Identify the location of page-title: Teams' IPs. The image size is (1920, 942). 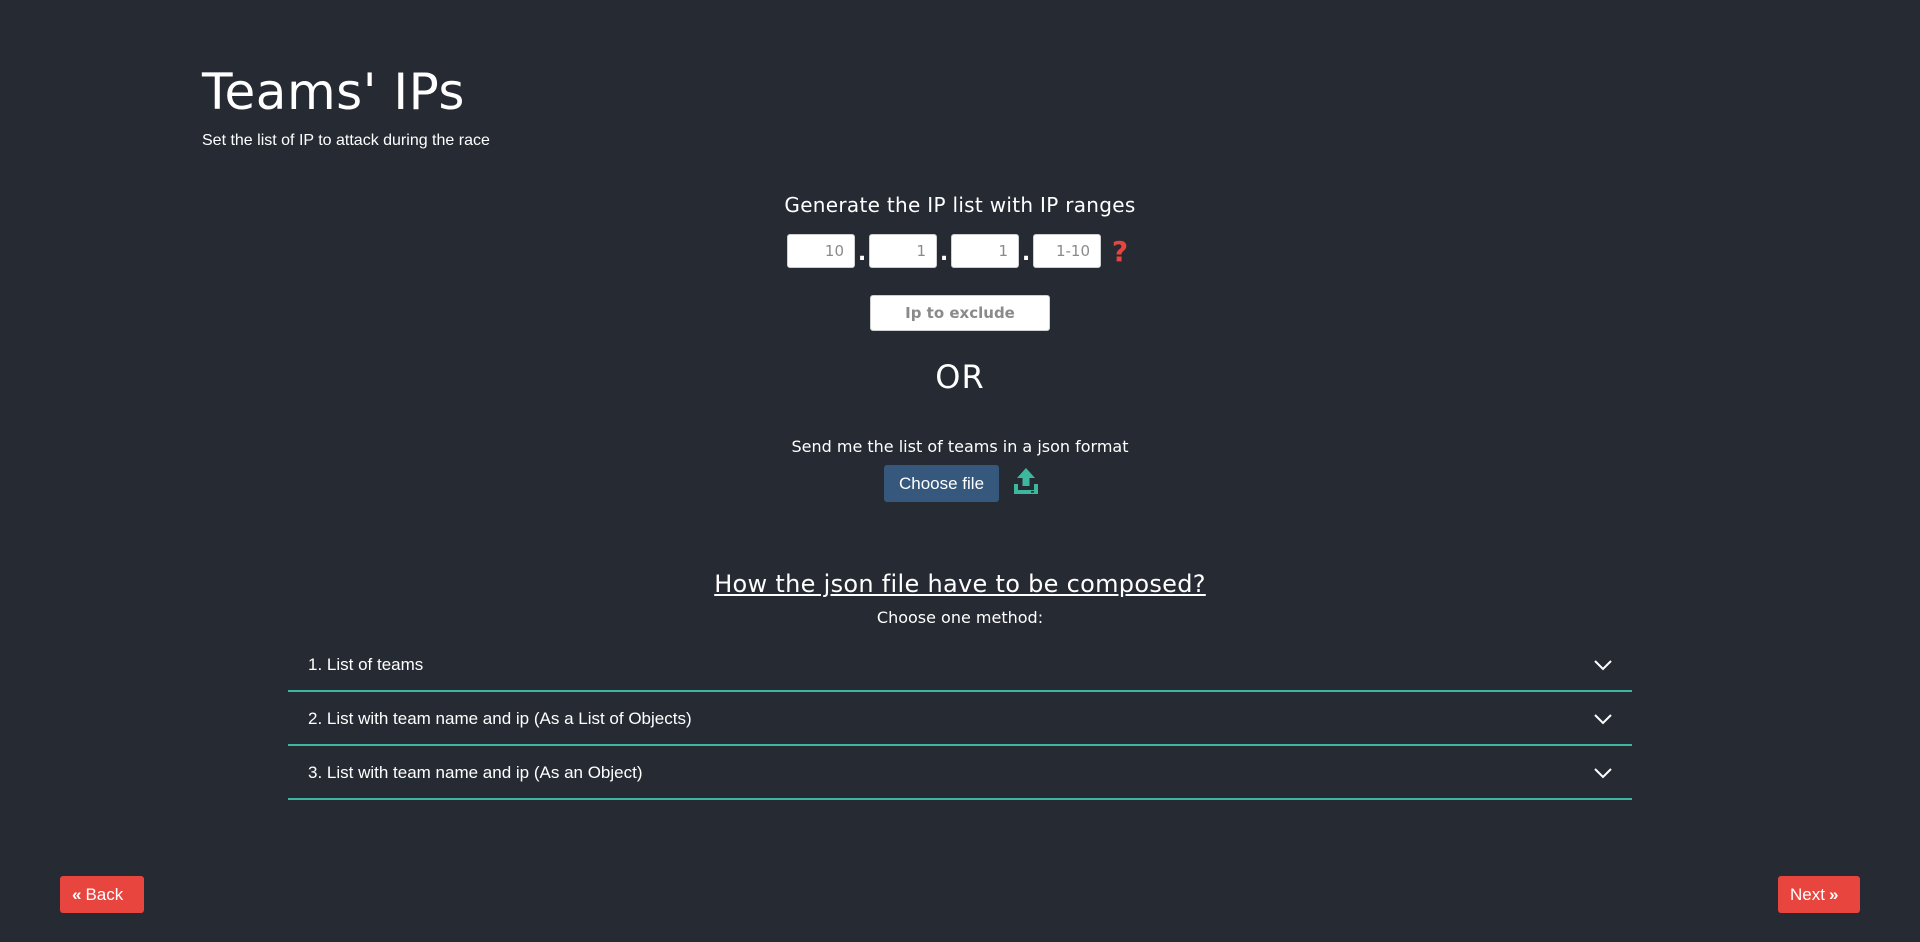
(333, 92).